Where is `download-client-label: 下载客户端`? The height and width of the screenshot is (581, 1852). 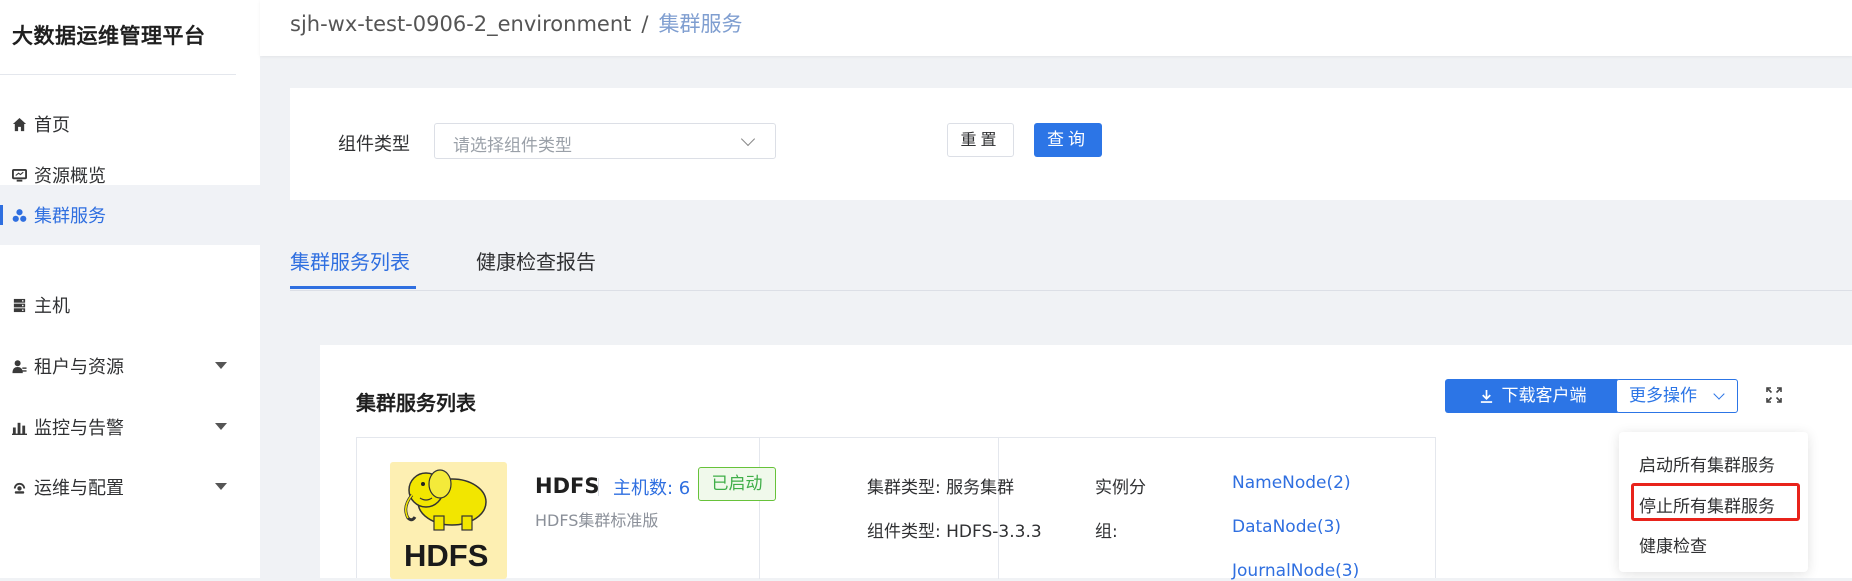 download-client-label: 下载客户端 is located at coordinates (1544, 396).